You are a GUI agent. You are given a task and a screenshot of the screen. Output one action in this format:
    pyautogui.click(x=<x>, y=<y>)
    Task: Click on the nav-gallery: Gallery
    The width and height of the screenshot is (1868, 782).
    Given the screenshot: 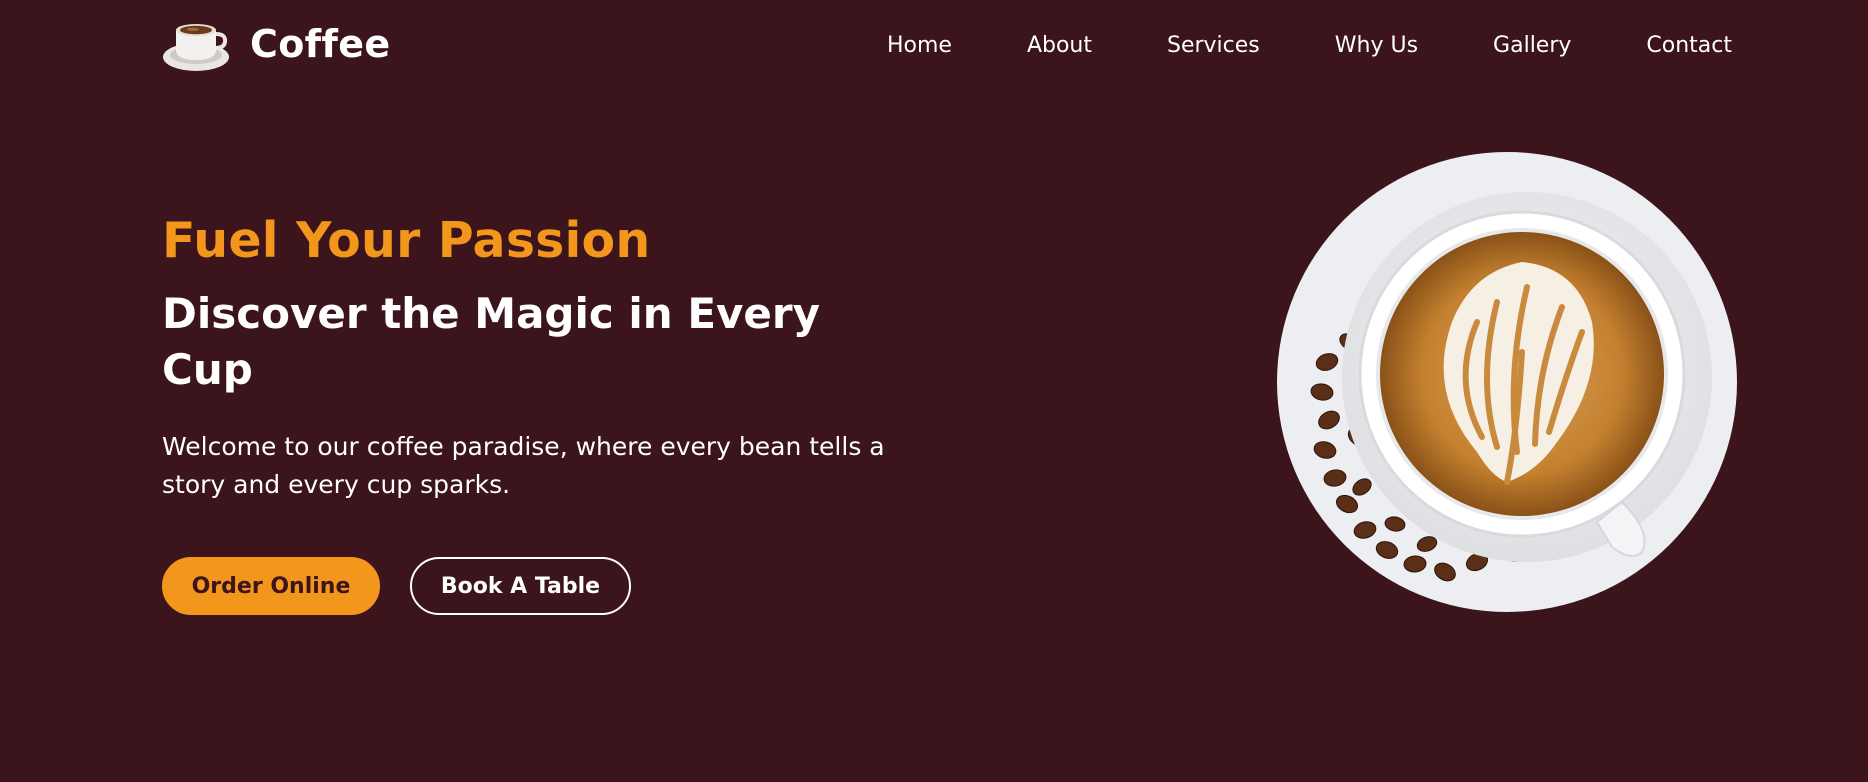 What is the action you would take?
    pyautogui.click(x=1532, y=46)
    